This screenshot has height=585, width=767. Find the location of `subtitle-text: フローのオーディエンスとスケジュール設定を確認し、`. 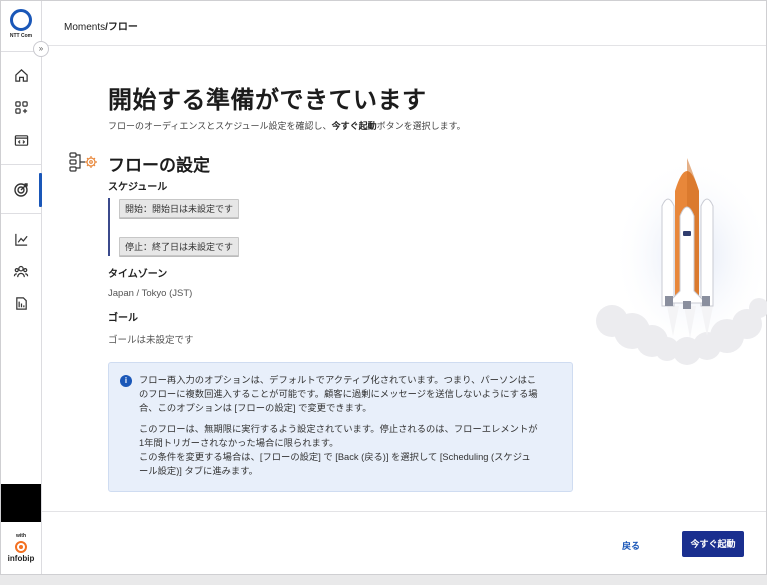

subtitle-text: フローのオーディエンスとスケジュール設定を確認し、 is located at coordinates (220, 126).